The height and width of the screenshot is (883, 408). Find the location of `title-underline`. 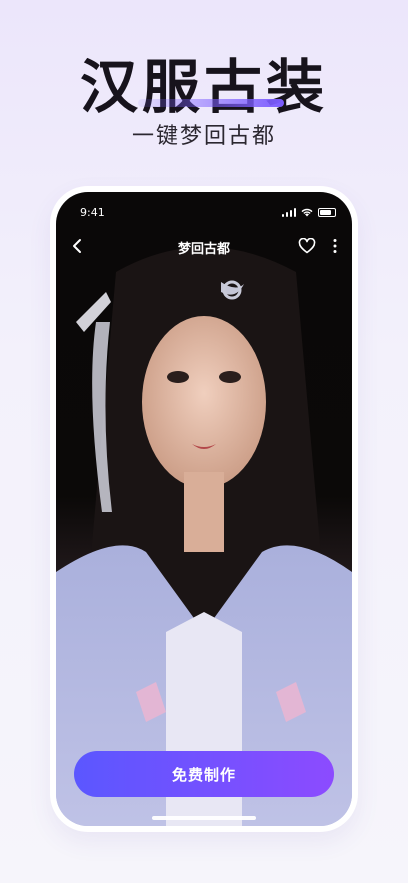

title-underline is located at coordinates (211, 103).